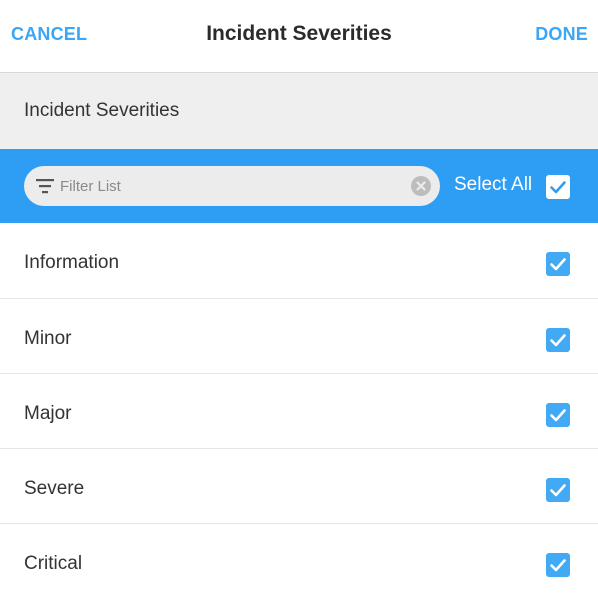  I want to click on done-button: DONE, so click(561, 34).